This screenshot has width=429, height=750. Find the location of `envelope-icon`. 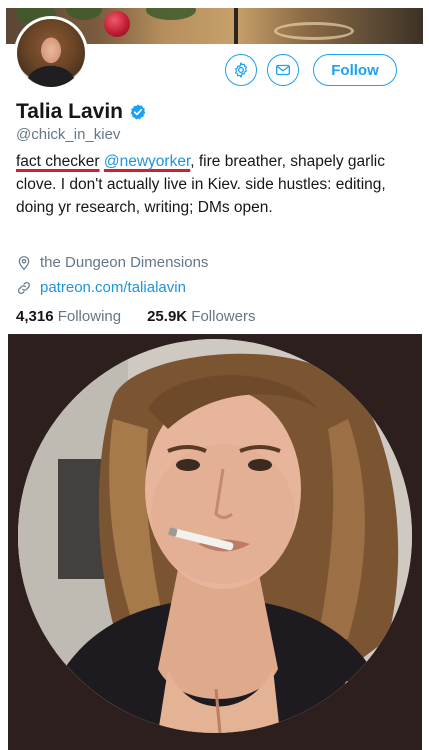

envelope-icon is located at coordinates (283, 70).